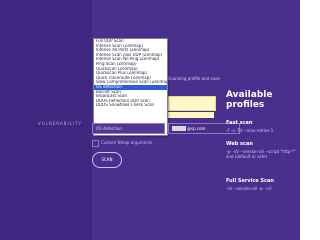  Describe the element at coordinates (196, 128) in the screenshot. I see `target-value: @sp.com` at that location.